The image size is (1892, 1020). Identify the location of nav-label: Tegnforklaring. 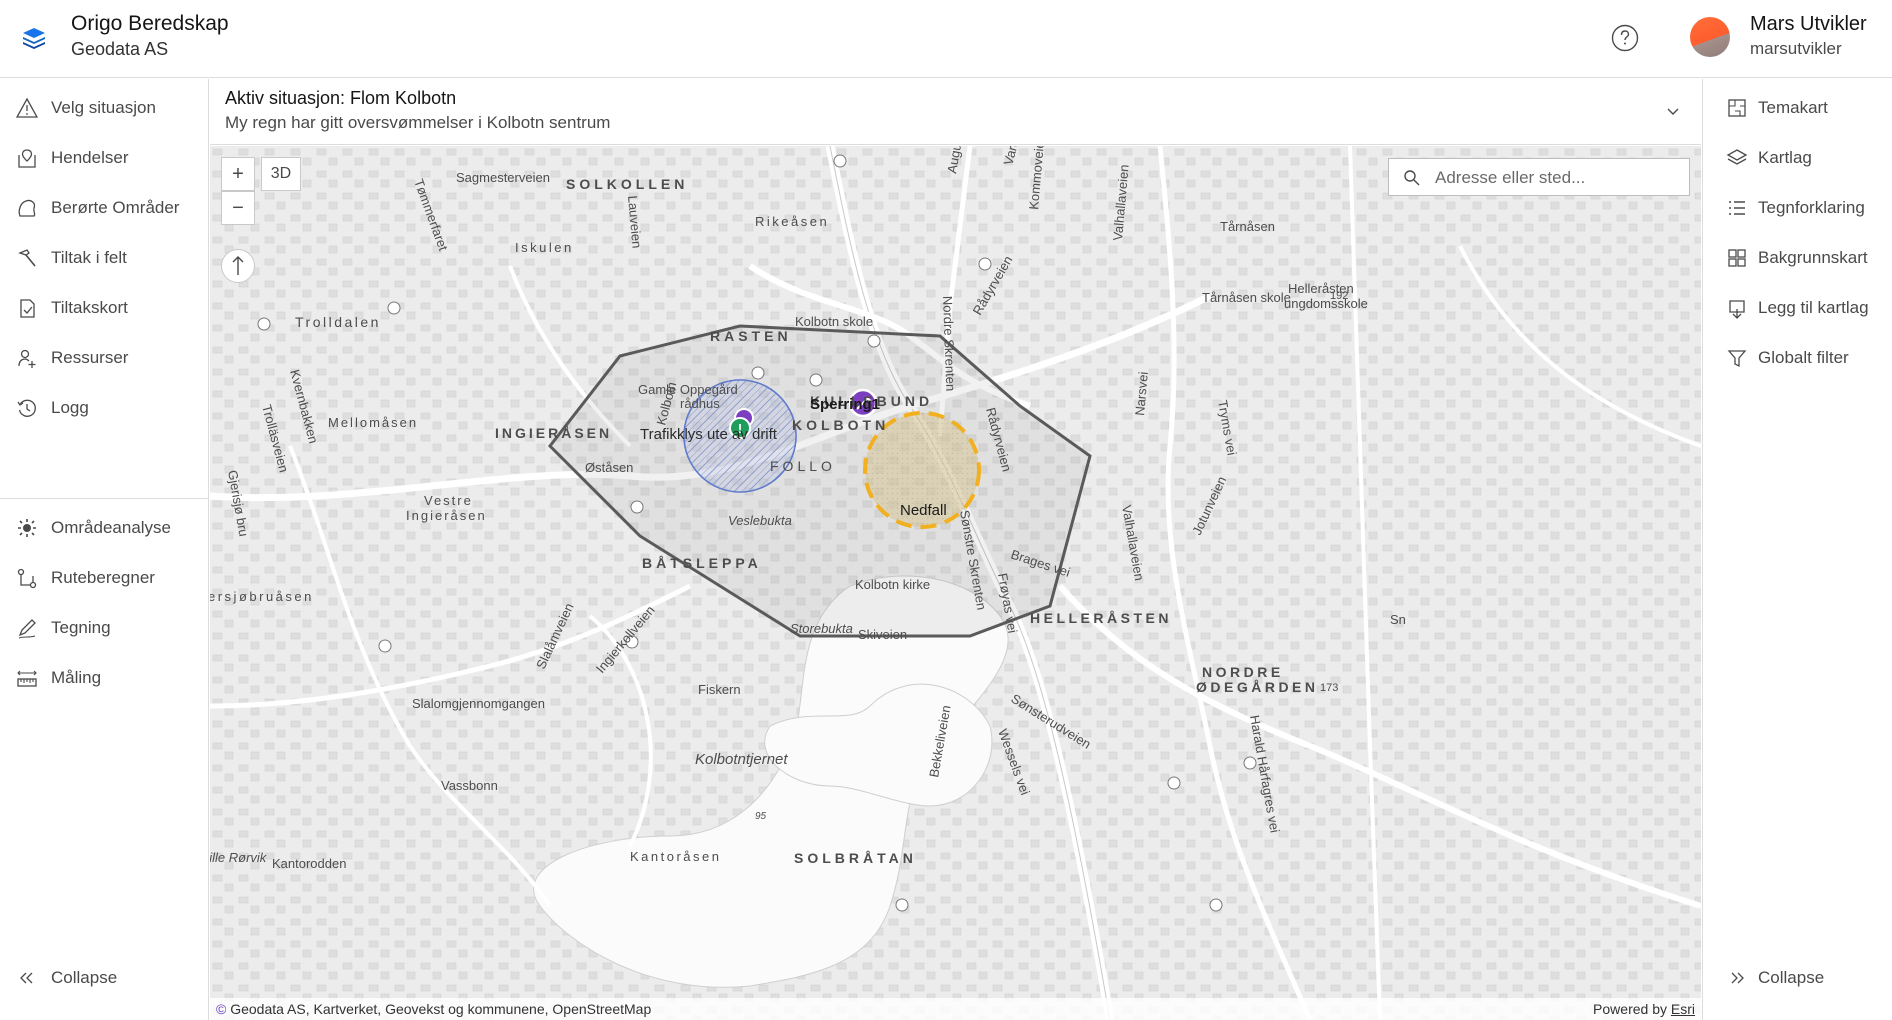
(1811, 207).